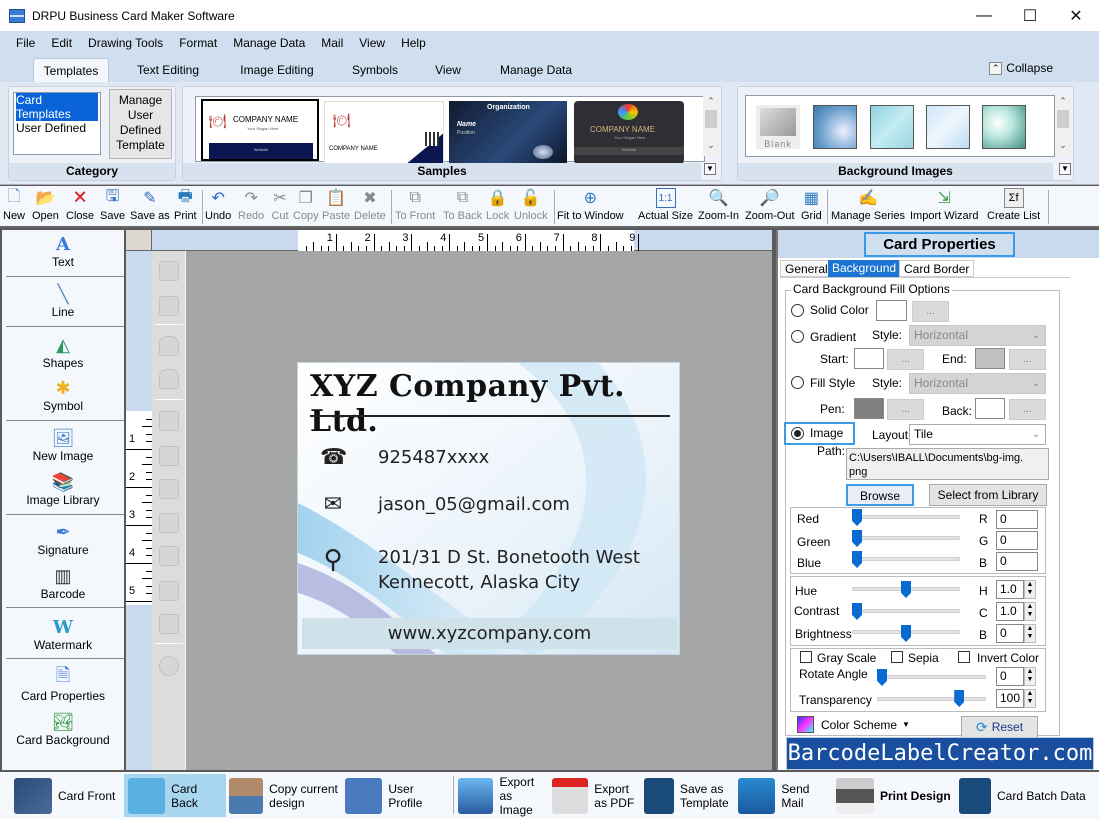 The width and height of the screenshot is (1099, 819). I want to click on tab-background: Background, so click(864, 268).